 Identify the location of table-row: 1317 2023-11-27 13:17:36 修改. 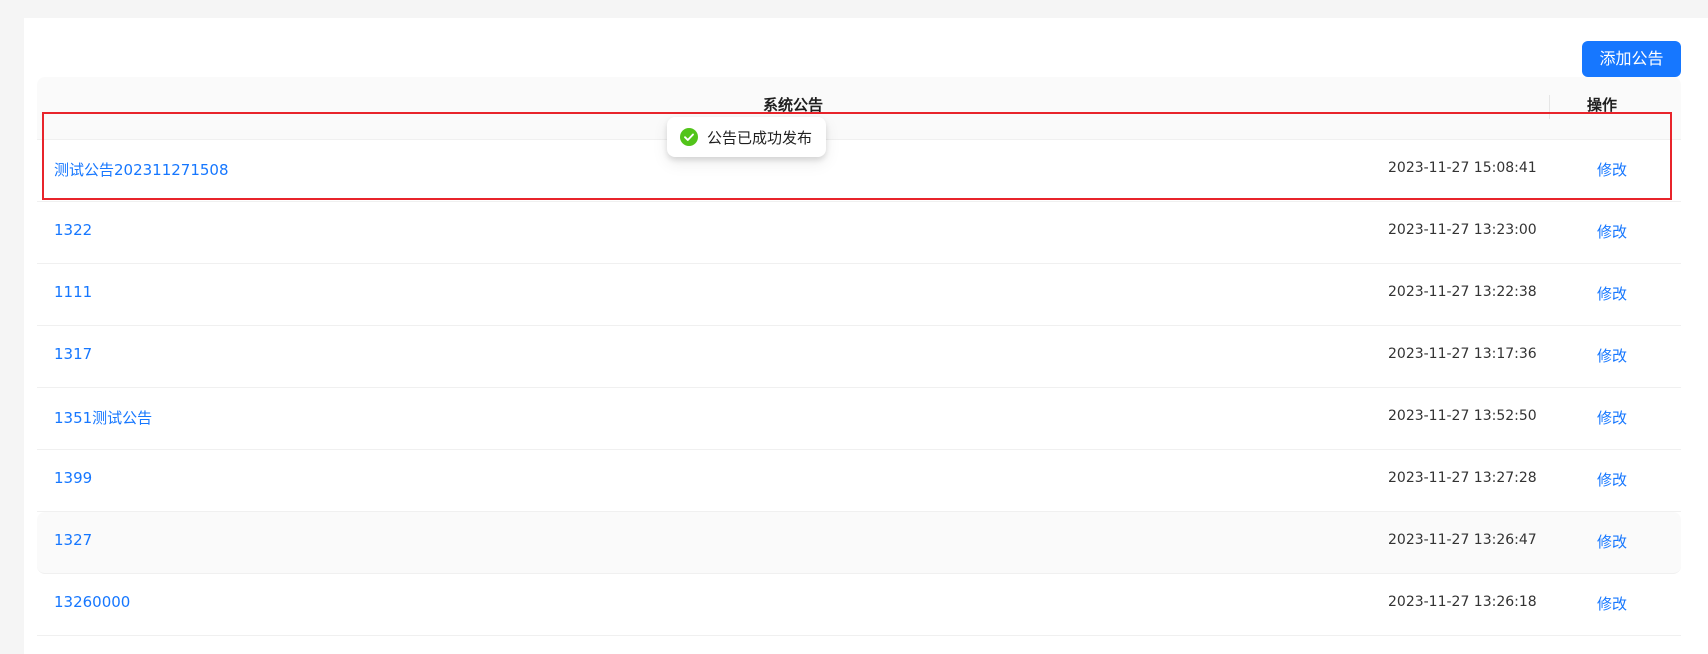
(859, 357).